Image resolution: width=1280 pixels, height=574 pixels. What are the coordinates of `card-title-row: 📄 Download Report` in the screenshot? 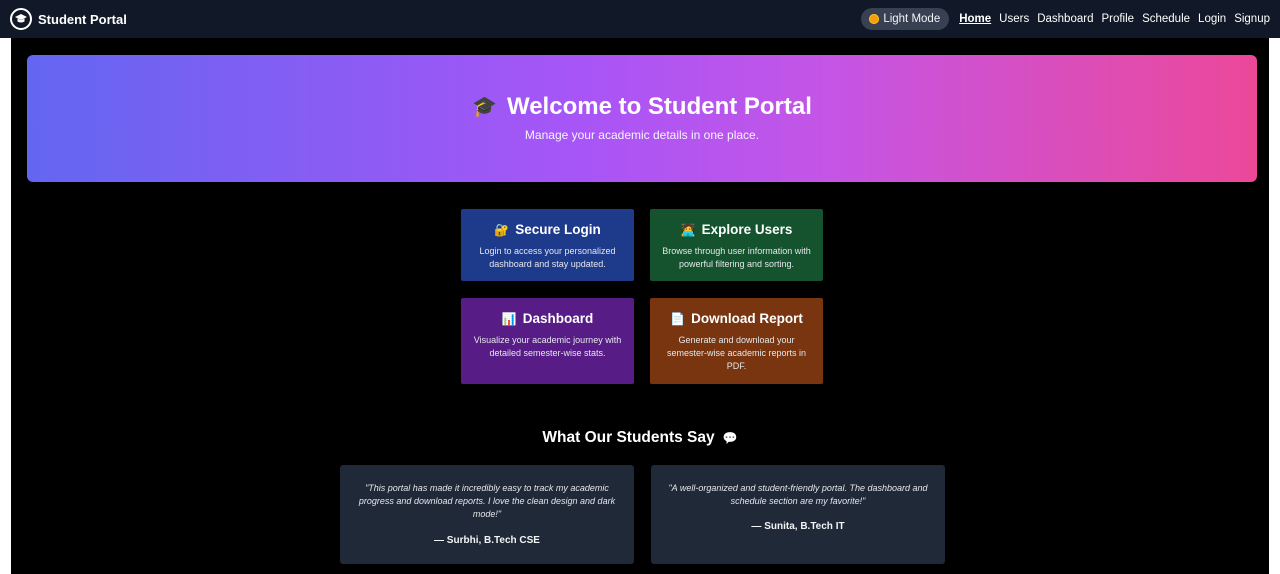 It's located at (736, 318).